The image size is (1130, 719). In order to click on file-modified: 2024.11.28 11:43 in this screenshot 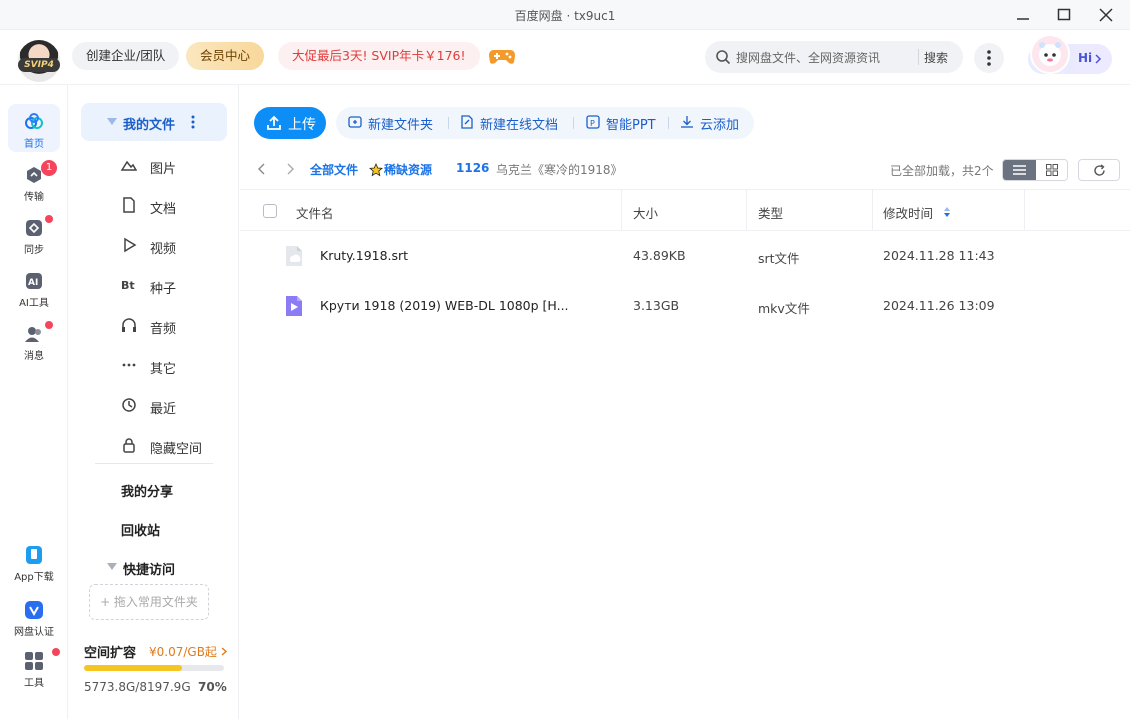, I will do `click(939, 255)`.